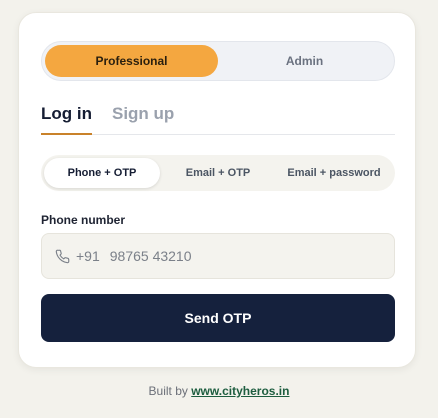 Image resolution: width=438 pixels, height=418 pixels. I want to click on role-professional-button: Professional, so click(131, 61).